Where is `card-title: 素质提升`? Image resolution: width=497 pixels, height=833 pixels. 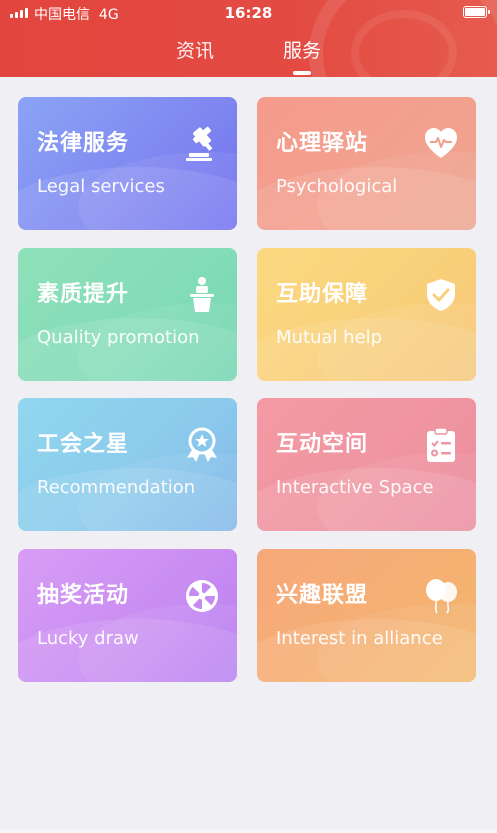 card-title: 素质提升 is located at coordinates (83, 294).